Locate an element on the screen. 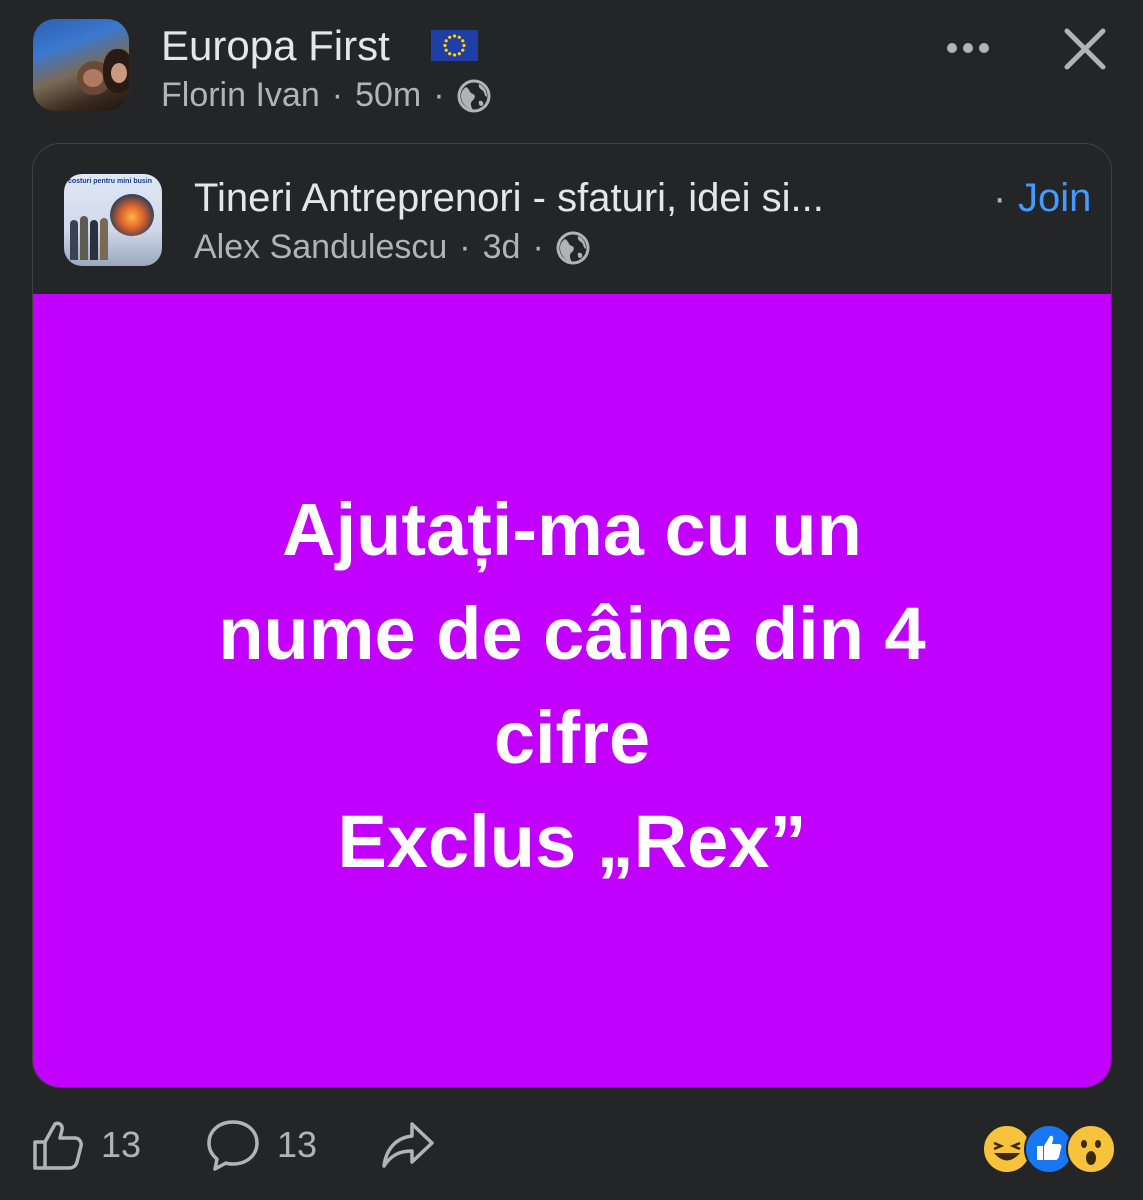  page-name: Europa First is located at coordinates (275, 46).